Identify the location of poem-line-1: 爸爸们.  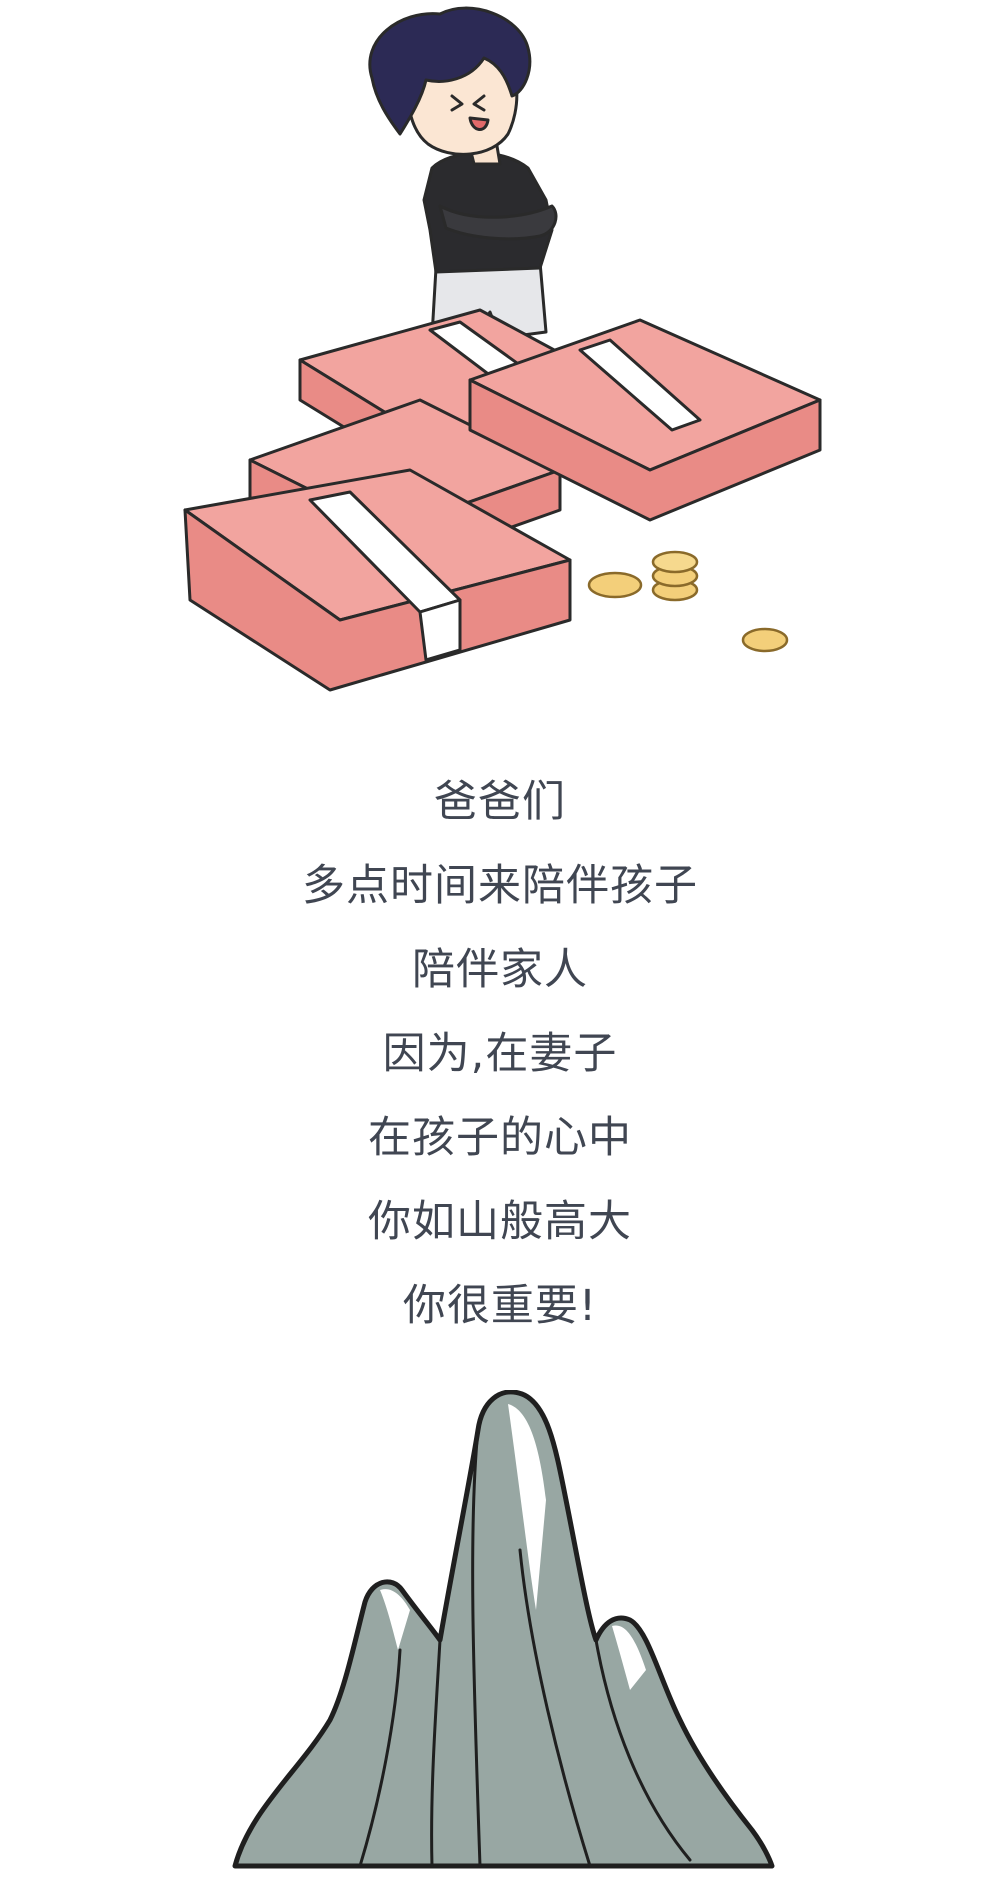
(500, 802).